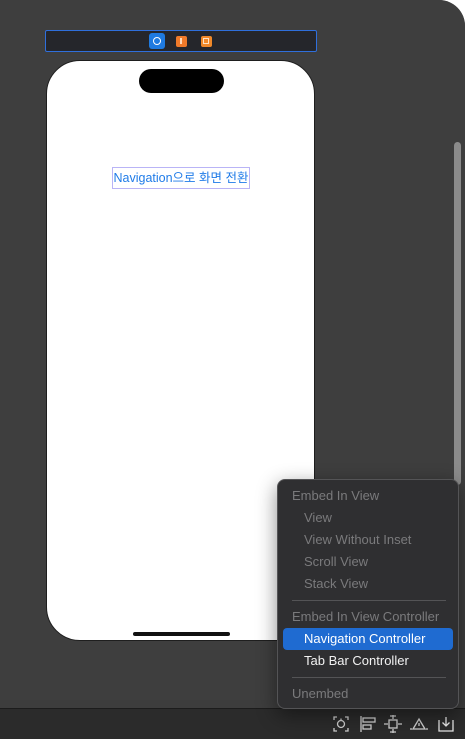 The height and width of the screenshot is (739, 465). Describe the element at coordinates (336, 583) in the screenshot. I see `menu-item-stack-view: Stack View` at that location.